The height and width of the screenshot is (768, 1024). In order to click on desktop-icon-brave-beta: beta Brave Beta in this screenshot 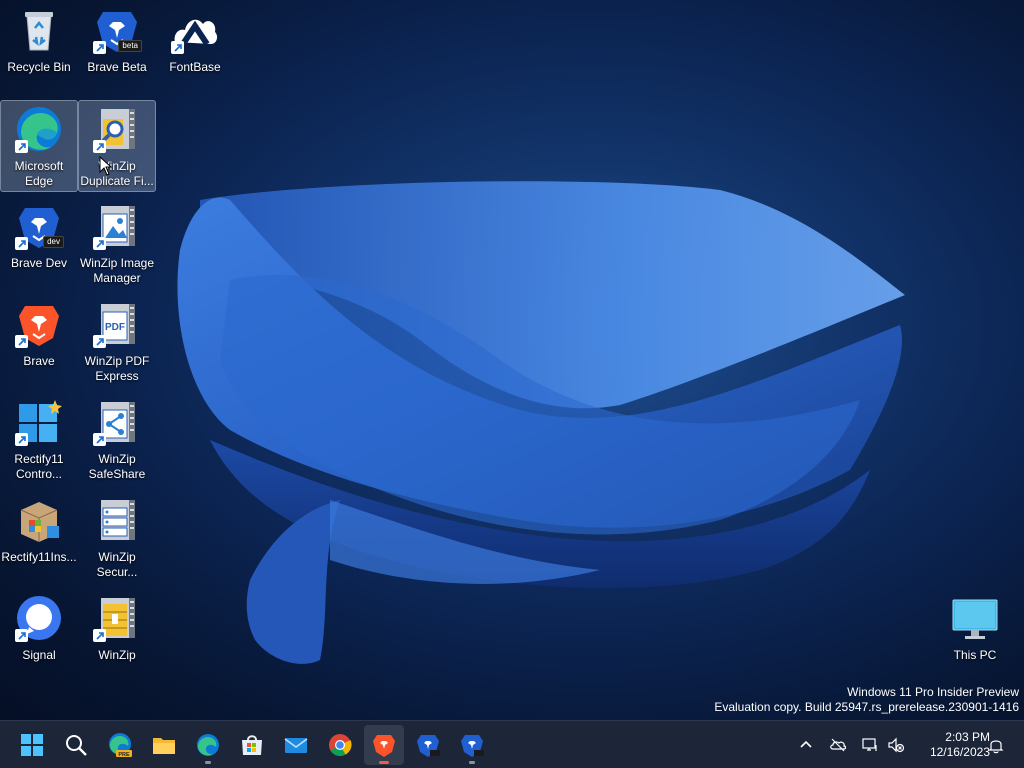, I will do `click(117, 48)`.